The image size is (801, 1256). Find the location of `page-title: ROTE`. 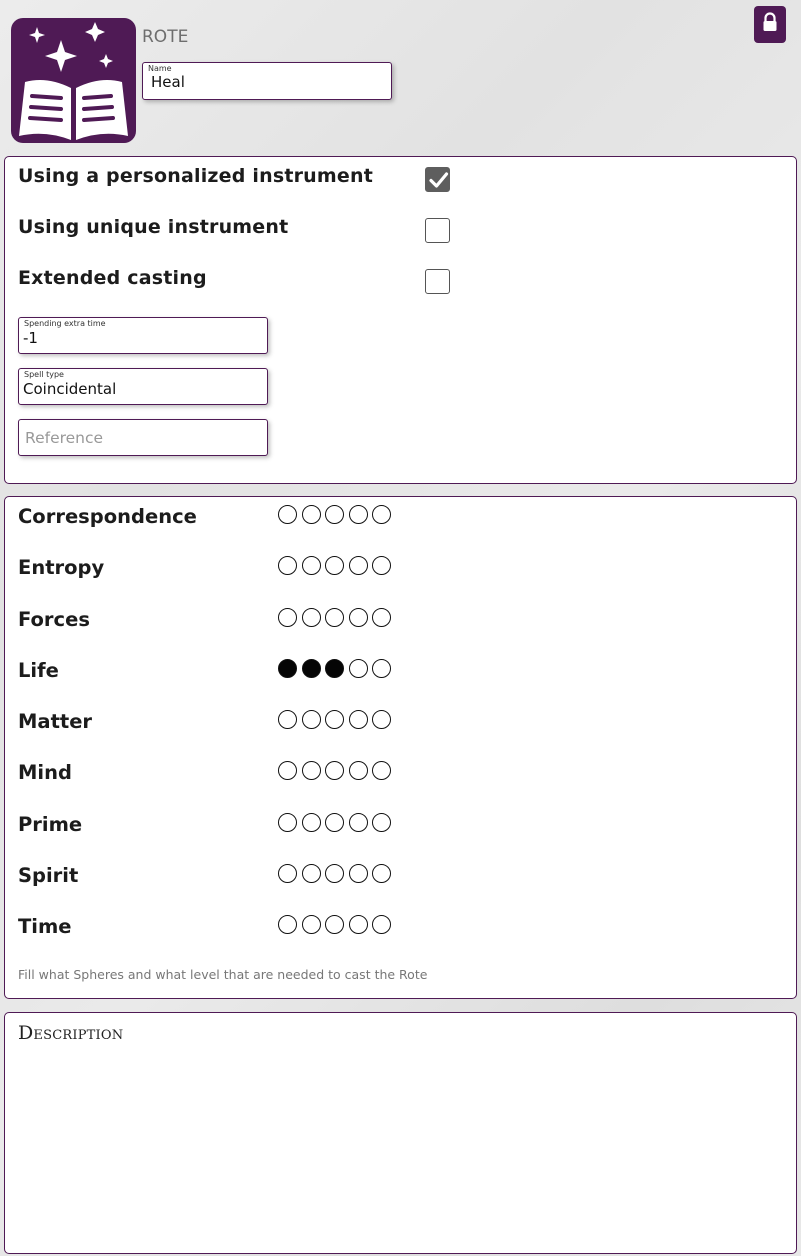

page-title: ROTE is located at coordinates (165, 37).